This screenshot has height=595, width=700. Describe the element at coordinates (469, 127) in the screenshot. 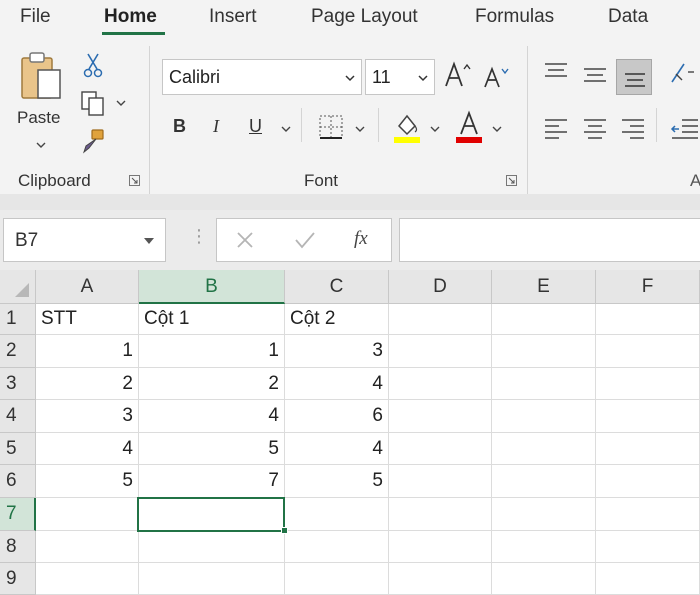

I see `font-color-icon` at that location.